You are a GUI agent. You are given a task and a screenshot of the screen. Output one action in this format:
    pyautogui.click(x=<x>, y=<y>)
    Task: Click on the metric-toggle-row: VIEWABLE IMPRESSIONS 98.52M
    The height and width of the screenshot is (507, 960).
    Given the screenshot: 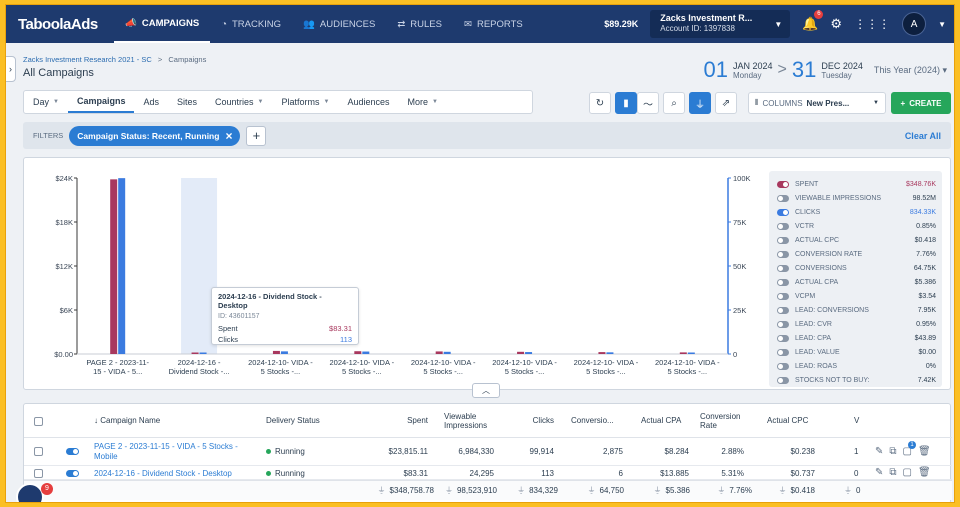 What is the action you would take?
    pyautogui.click(x=856, y=198)
    